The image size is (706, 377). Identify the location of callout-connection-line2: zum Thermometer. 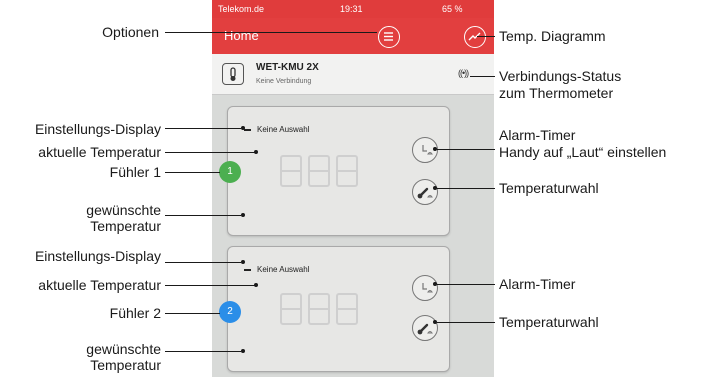
(556, 93).